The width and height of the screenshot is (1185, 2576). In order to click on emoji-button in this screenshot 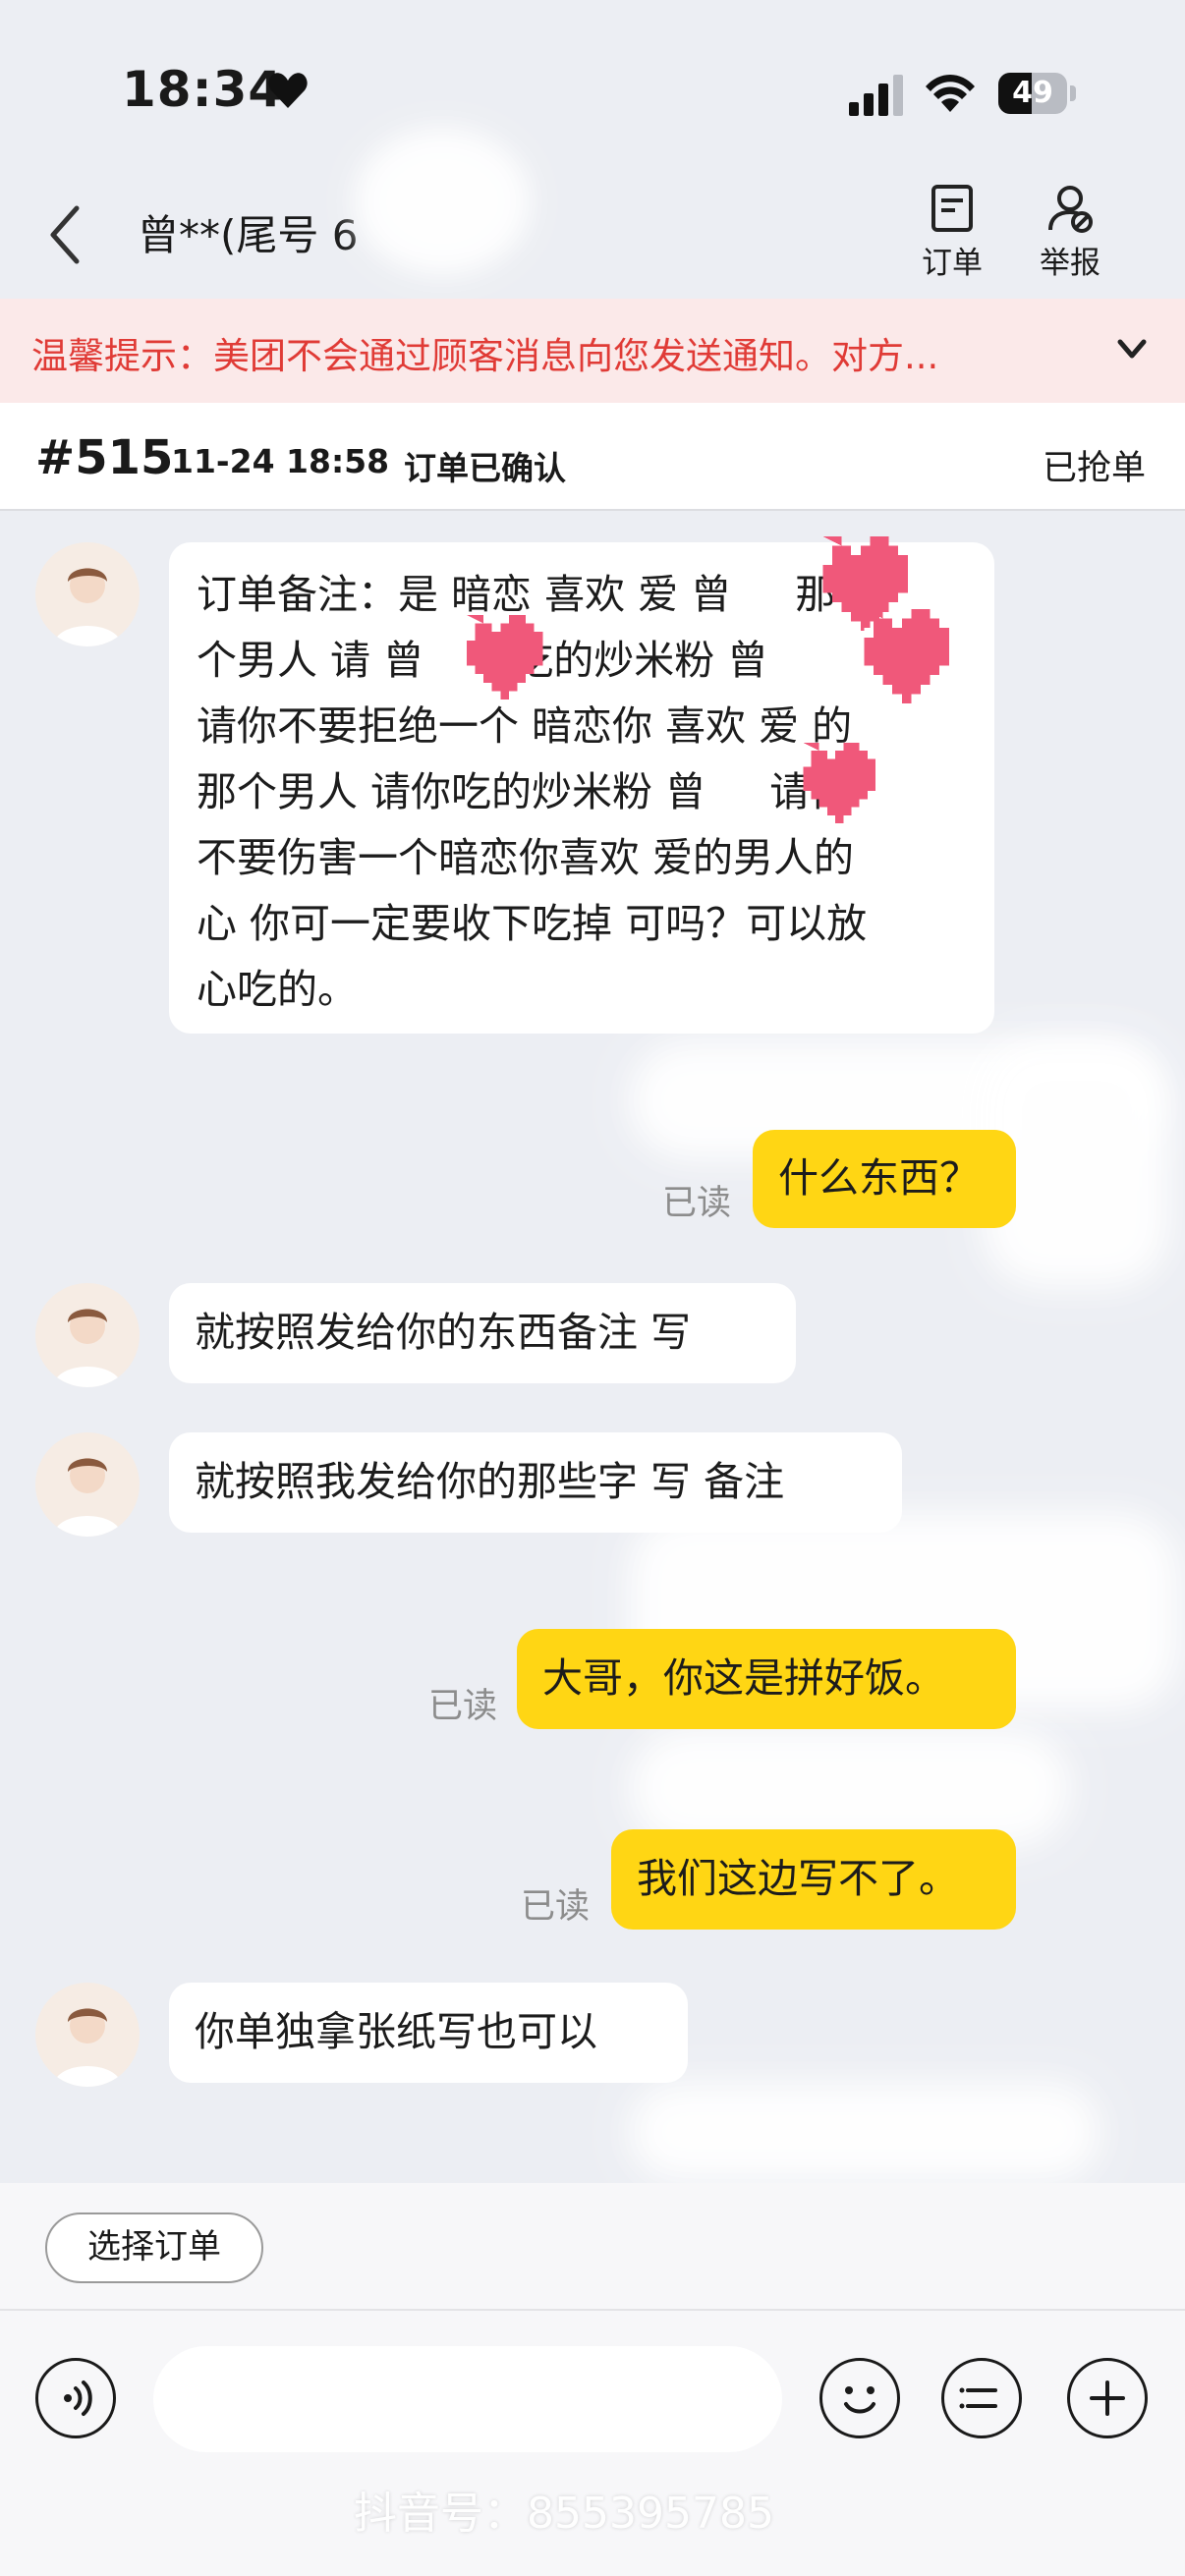, I will do `click(860, 2398)`.